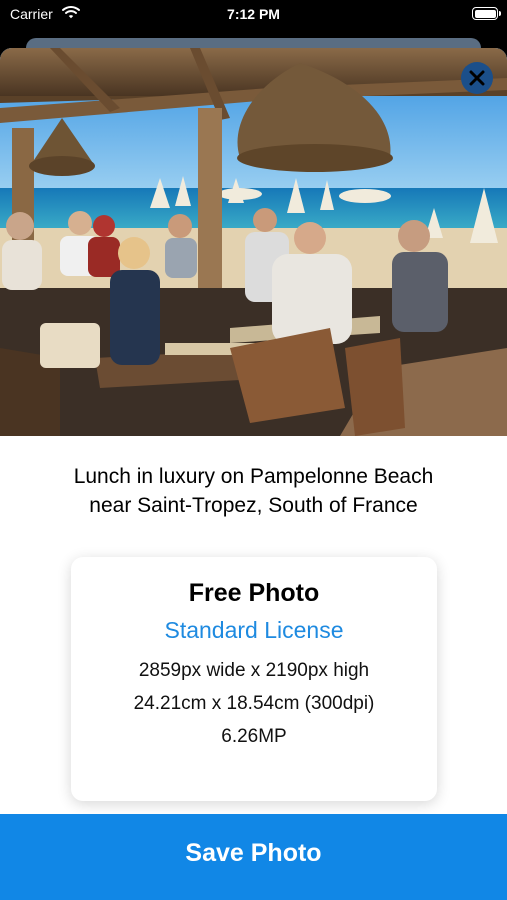 Image resolution: width=507 pixels, height=900 pixels. What do you see at coordinates (254, 630) in the screenshot?
I see `standard-license-link: Standard License` at bounding box center [254, 630].